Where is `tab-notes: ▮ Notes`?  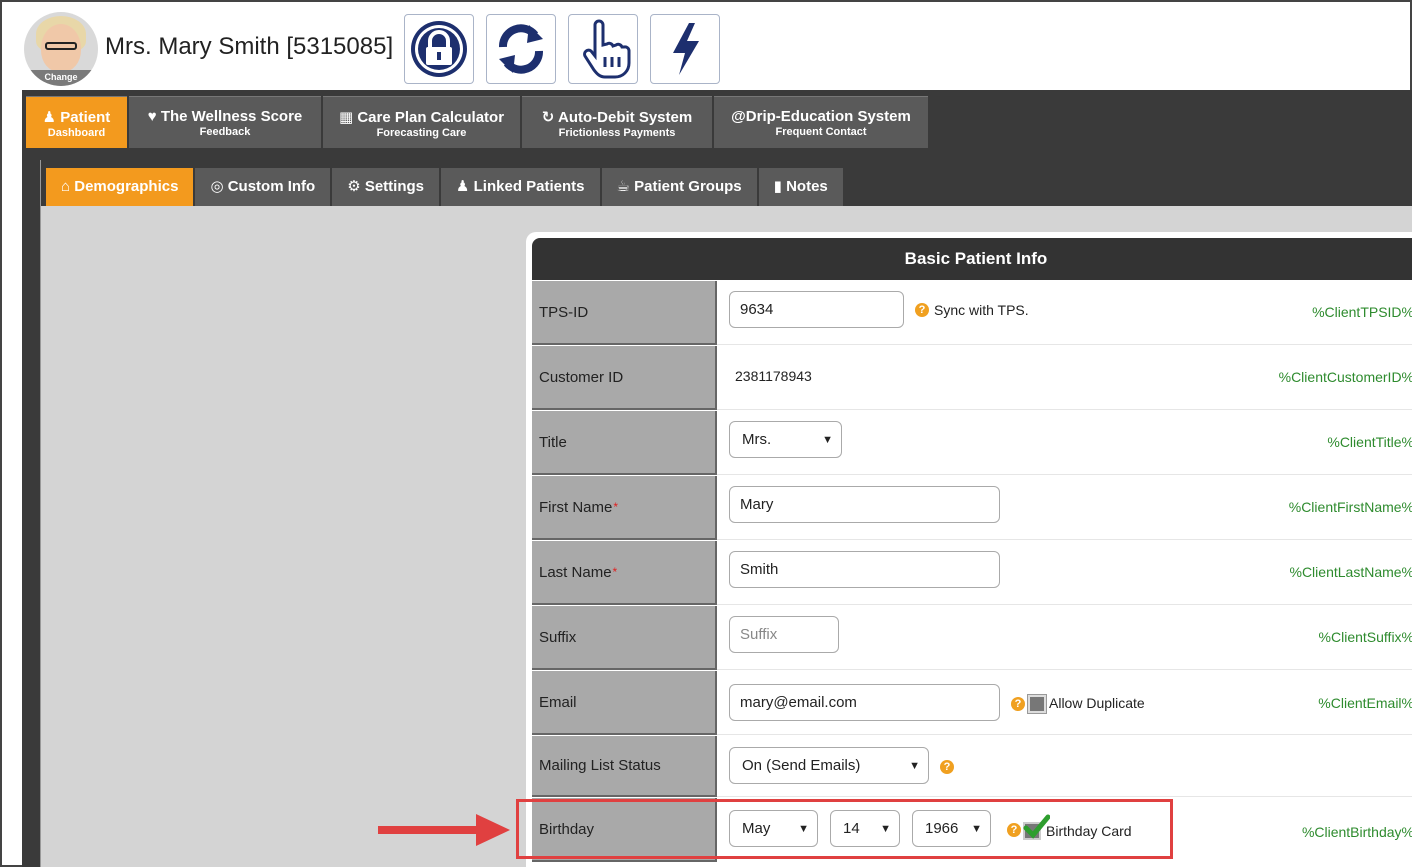
tab-notes: ▮ Notes is located at coordinates (800, 187).